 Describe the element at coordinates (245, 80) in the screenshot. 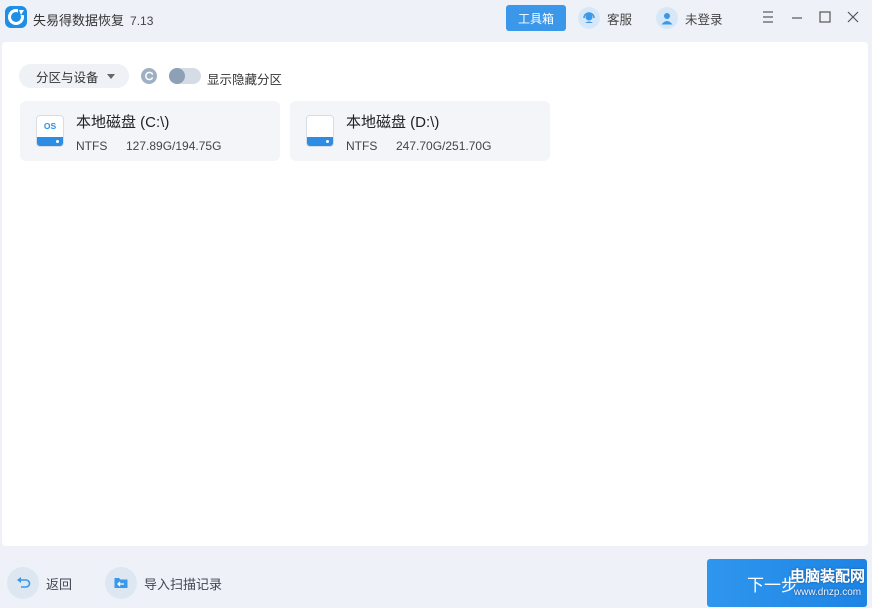

I see `show-hidden-partitions-label: 显示隐藏分区` at that location.